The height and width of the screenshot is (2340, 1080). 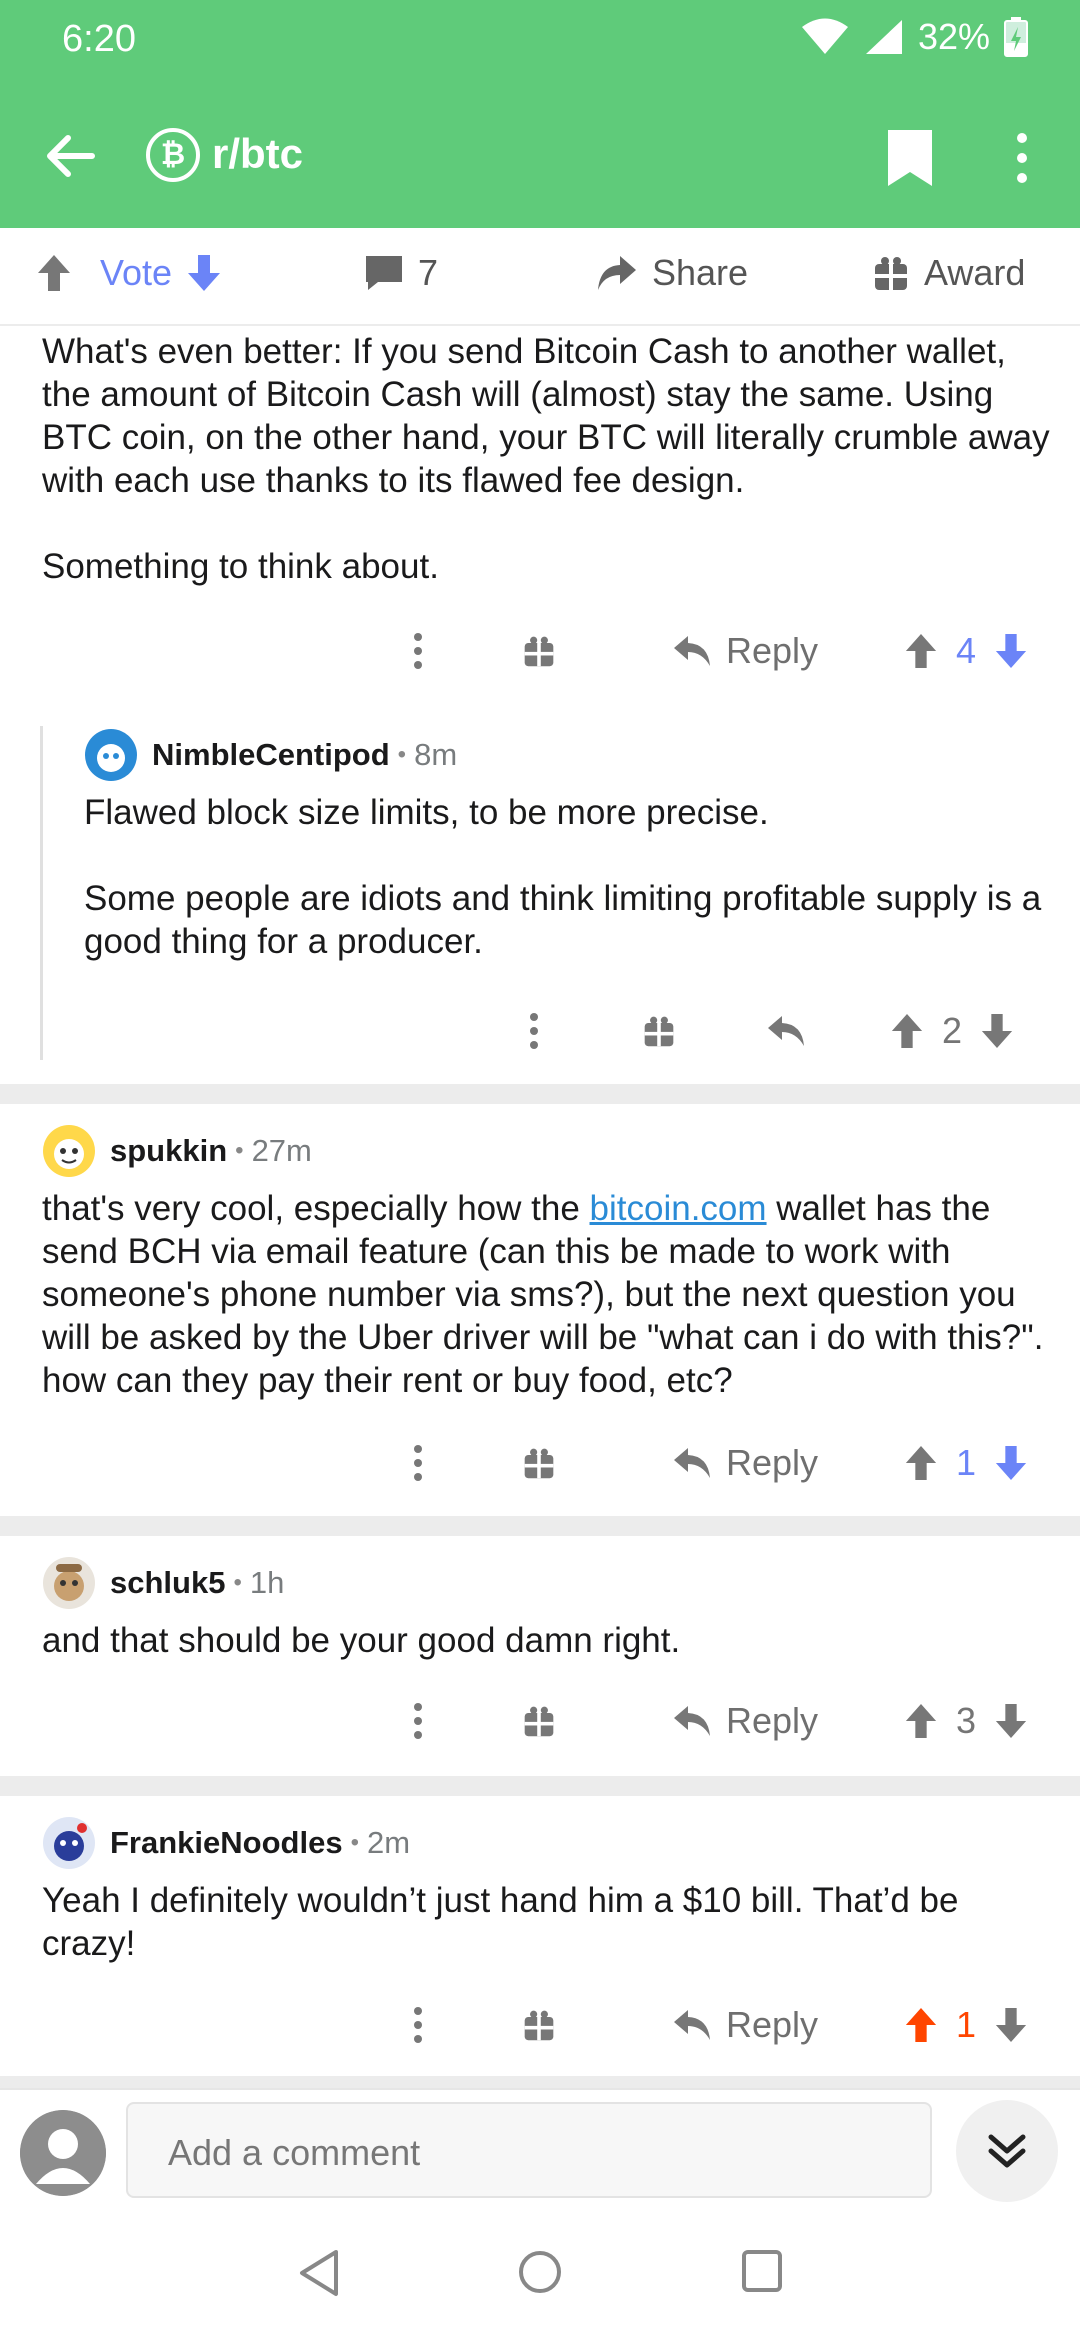 What do you see at coordinates (540, 40) in the screenshot?
I see `status-bar: 6:20 32%` at bounding box center [540, 40].